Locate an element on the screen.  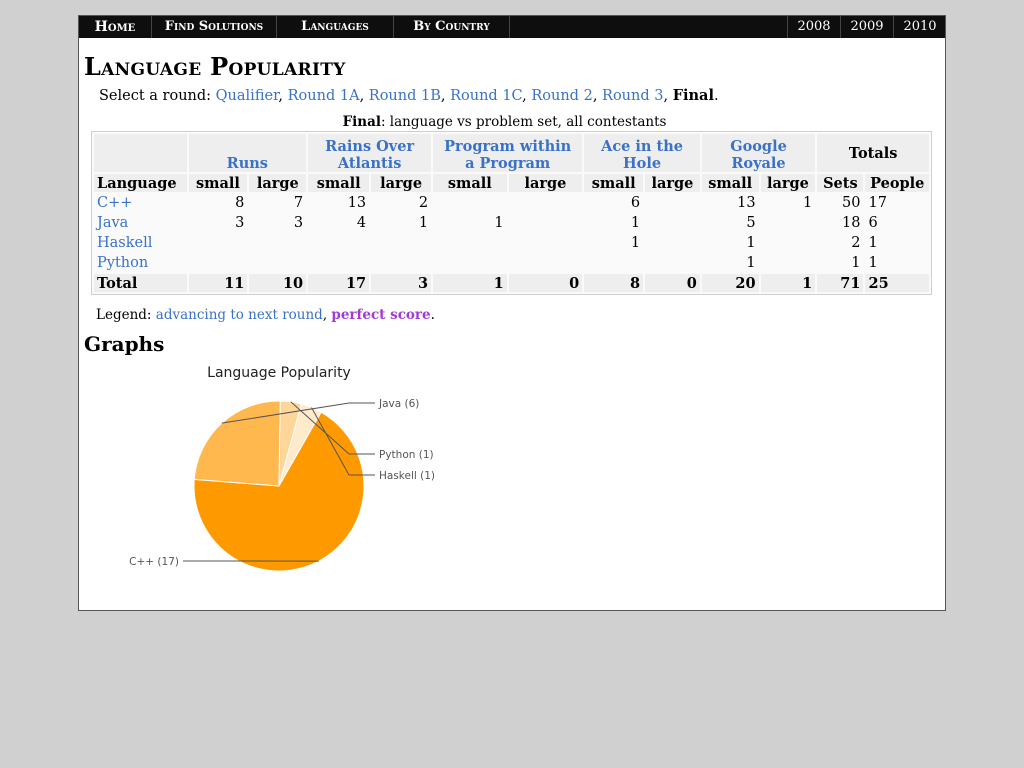
problem-header-line: Runs is located at coordinates (247, 163).